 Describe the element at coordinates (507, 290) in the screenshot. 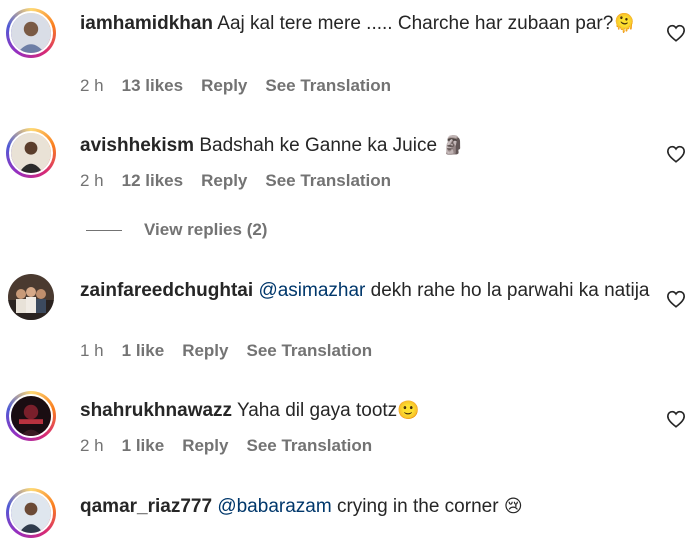

I see `comment-body: dekh rahe ho la parwahi ka natija` at that location.